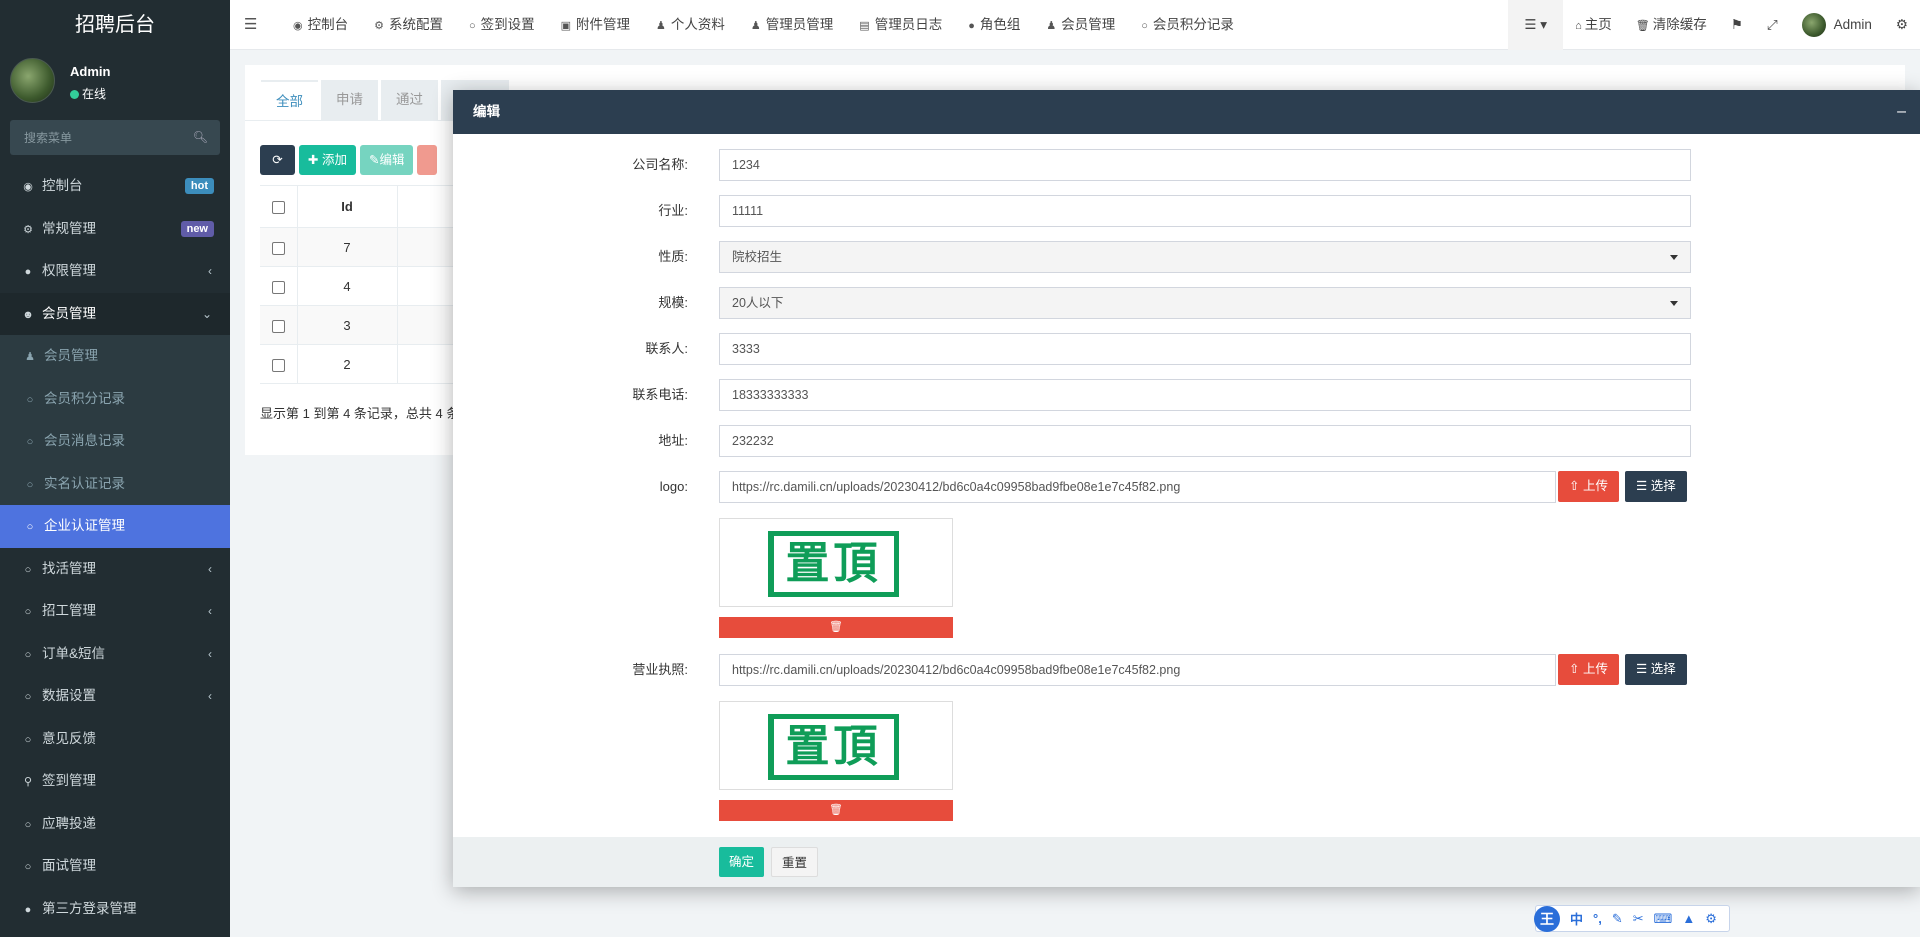 The height and width of the screenshot is (937, 1920). Describe the element at coordinates (278, 208) in the screenshot. I see `select-all-checkbox` at that location.